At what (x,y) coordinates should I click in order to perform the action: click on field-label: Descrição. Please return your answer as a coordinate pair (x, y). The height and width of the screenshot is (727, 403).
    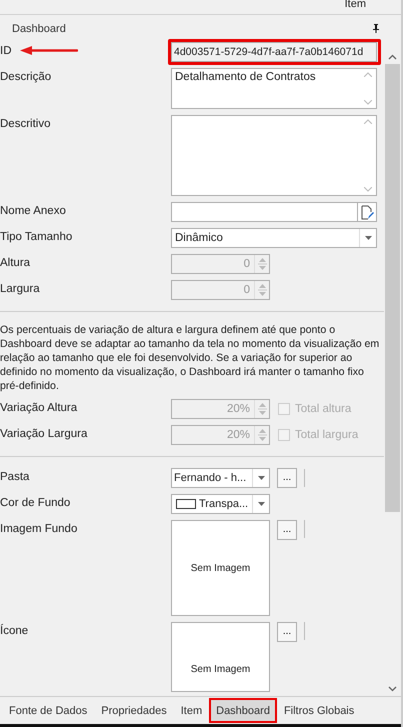
    Looking at the image, I should click on (26, 77).